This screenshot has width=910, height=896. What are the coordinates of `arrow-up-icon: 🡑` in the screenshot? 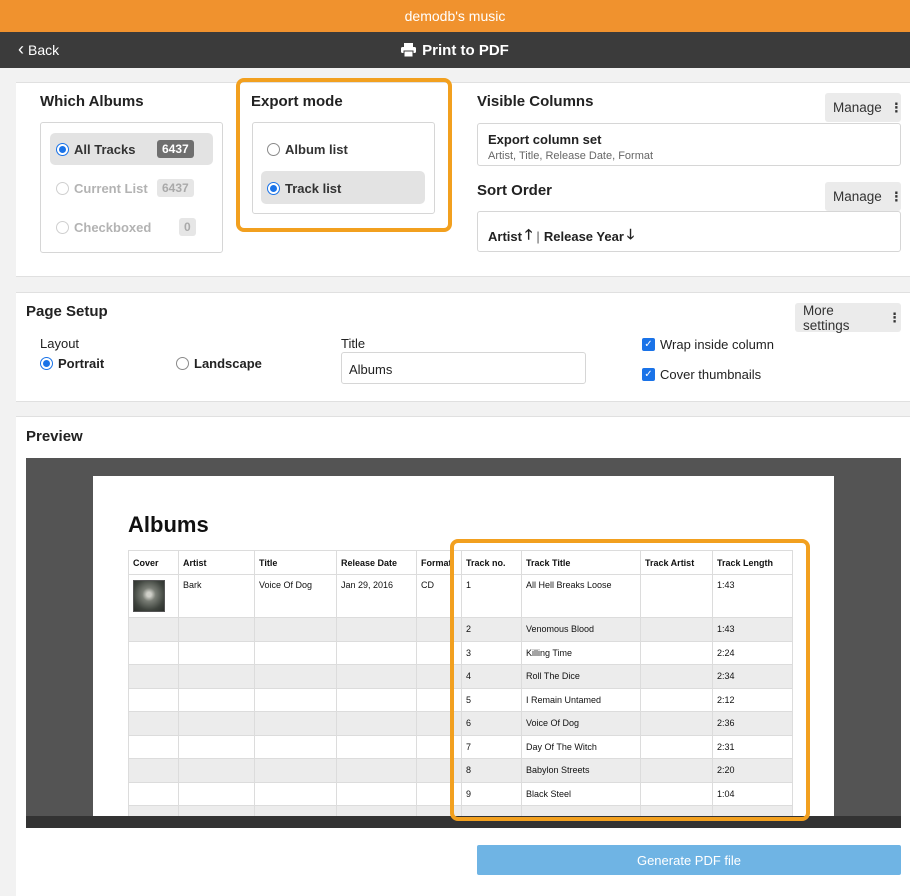 It's located at (528, 234).